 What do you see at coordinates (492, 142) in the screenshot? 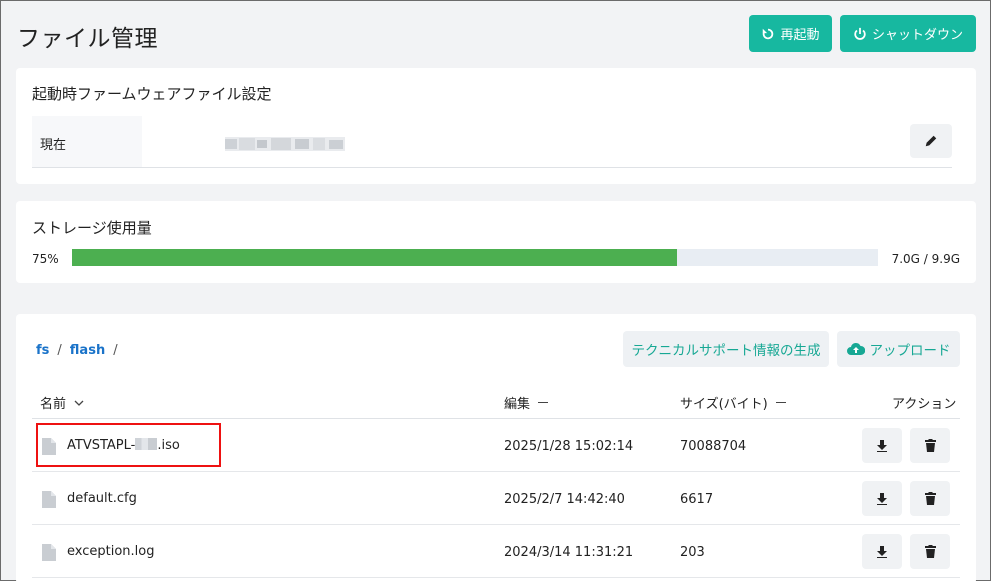
I see `current-firmware-row: 現在` at bounding box center [492, 142].